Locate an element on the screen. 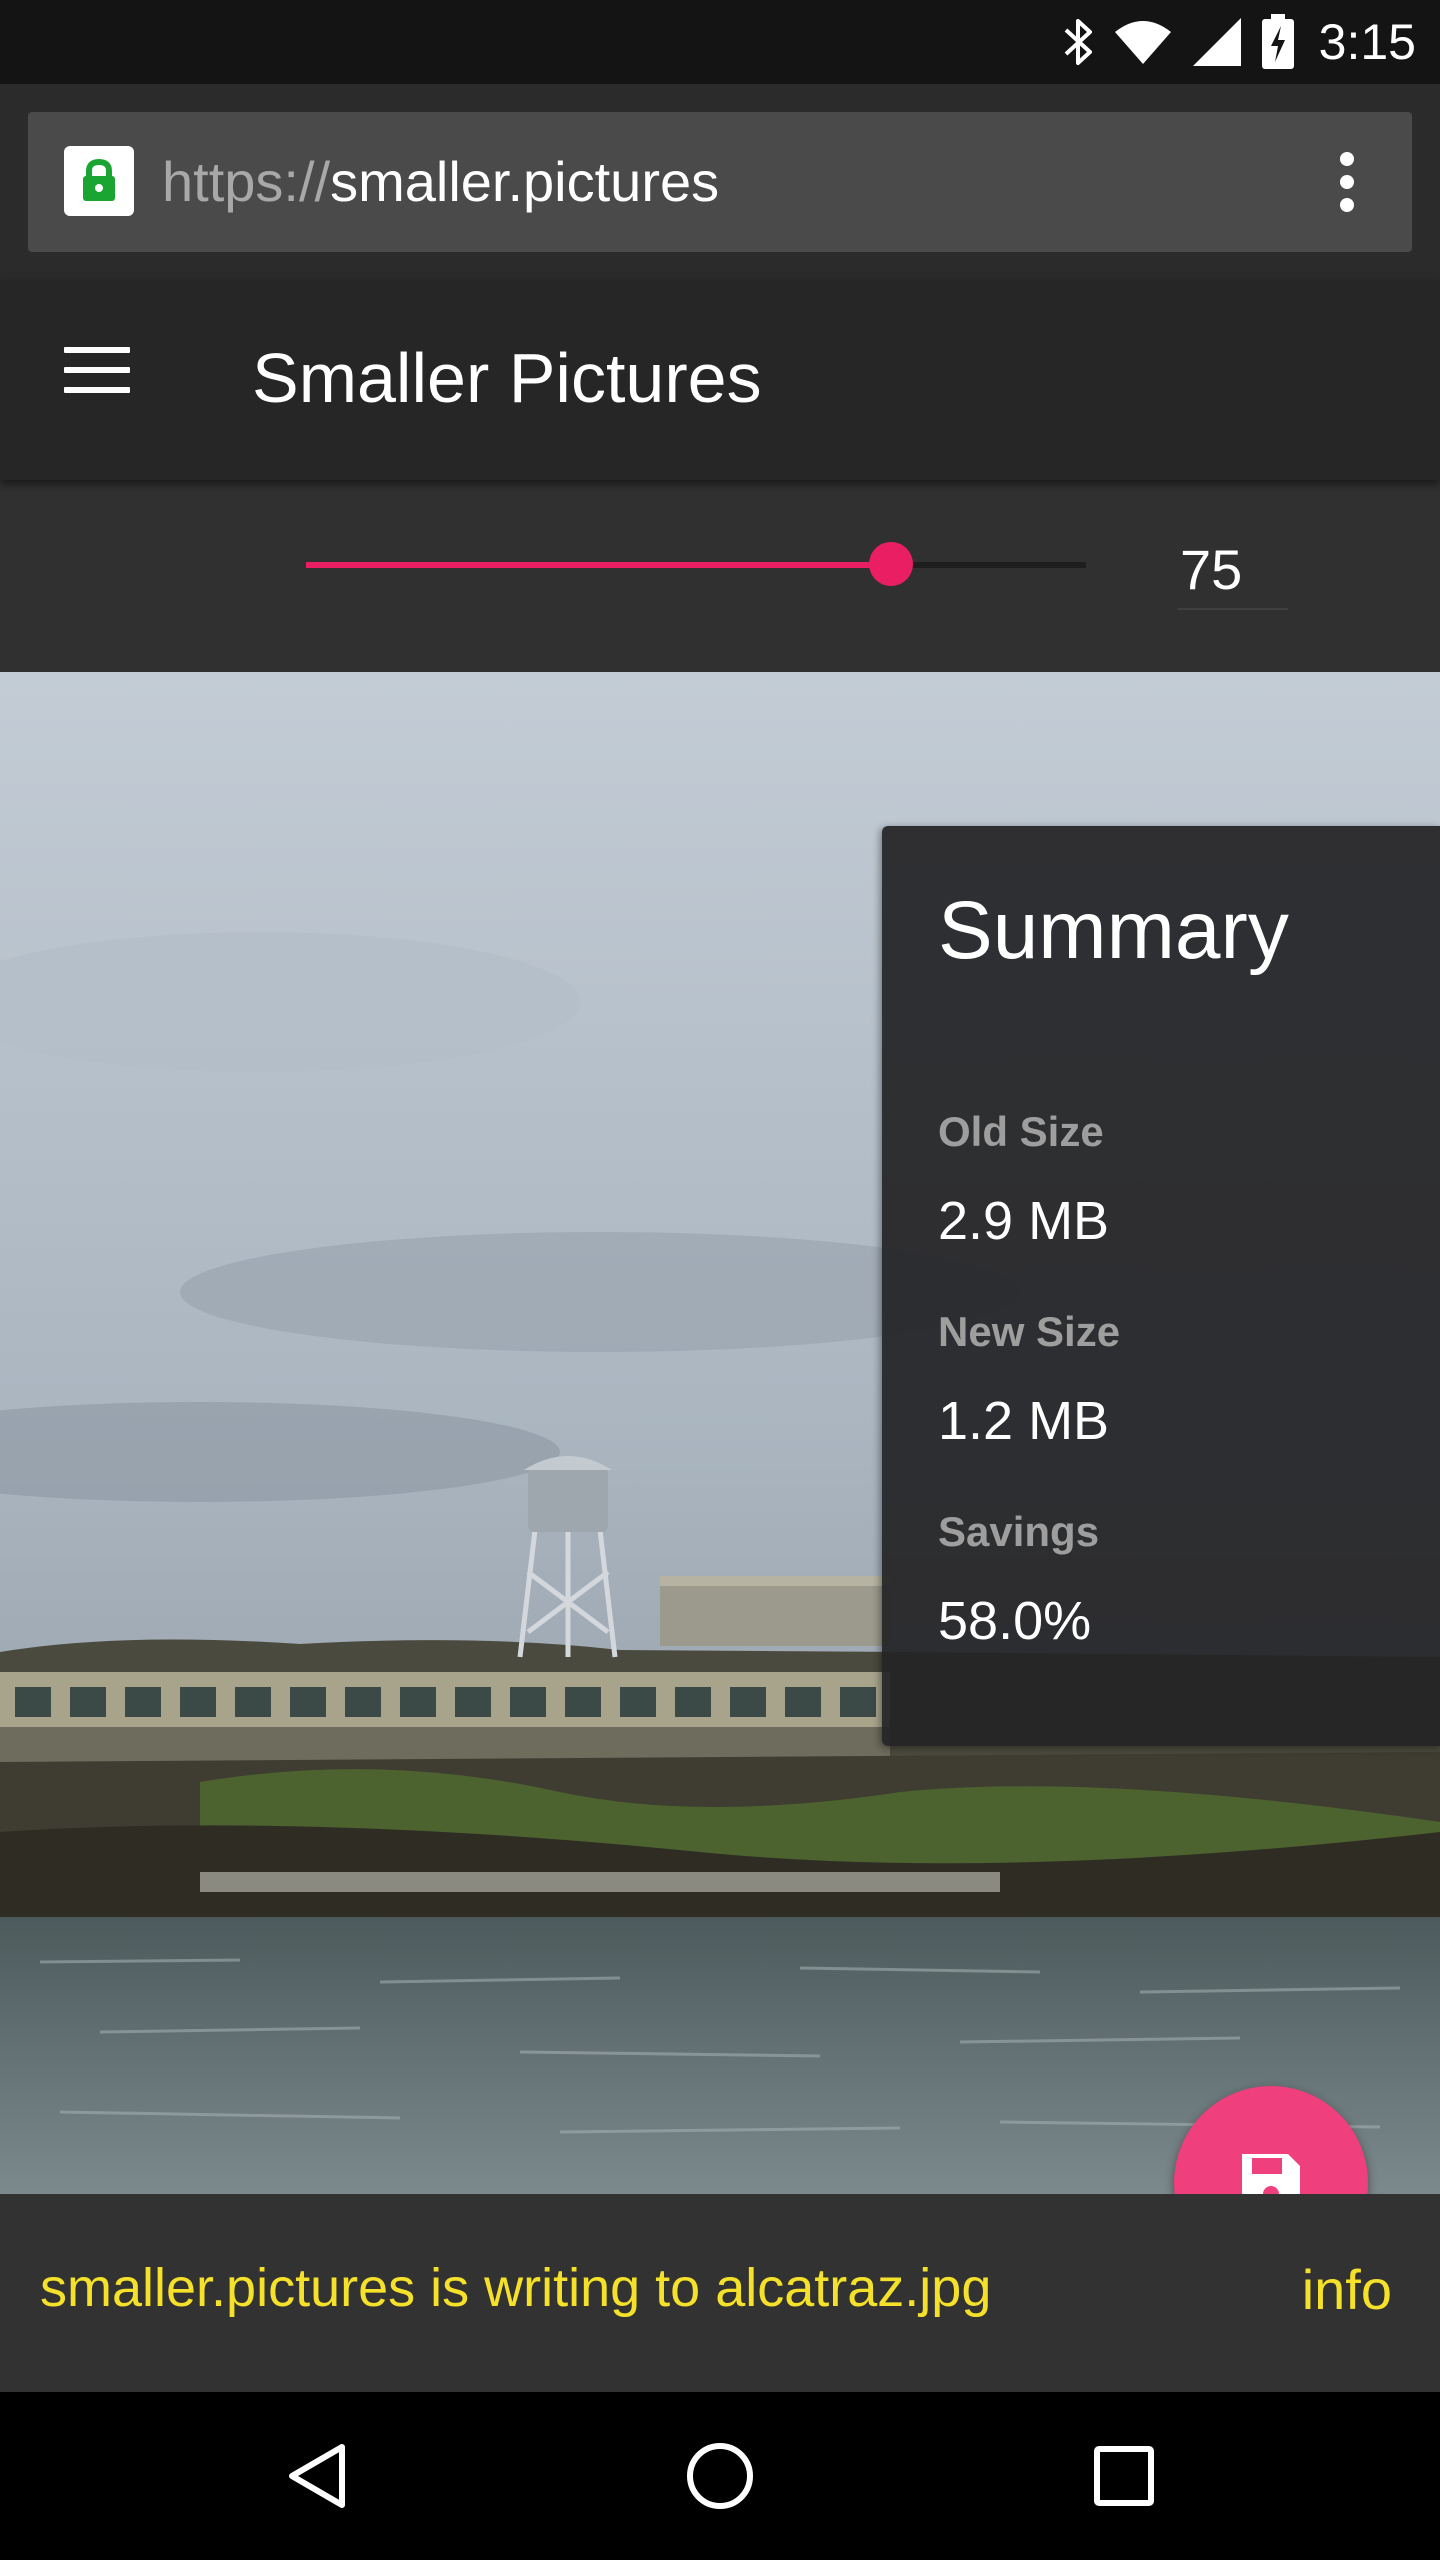  url-scheme: https:// is located at coordinates (246, 181).